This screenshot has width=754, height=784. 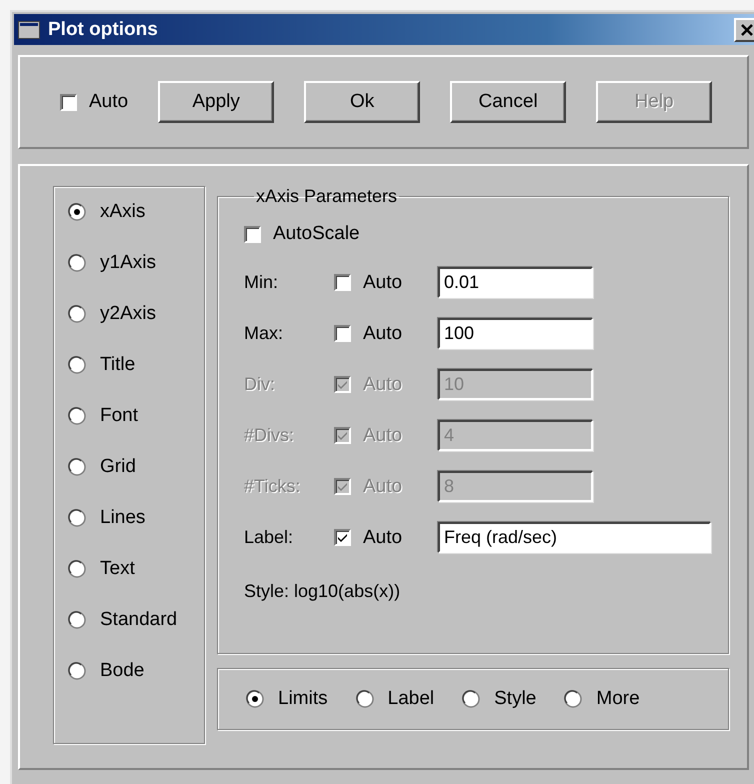 What do you see at coordinates (118, 365) in the screenshot?
I see `radio-label: Title` at bounding box center [118, 365].